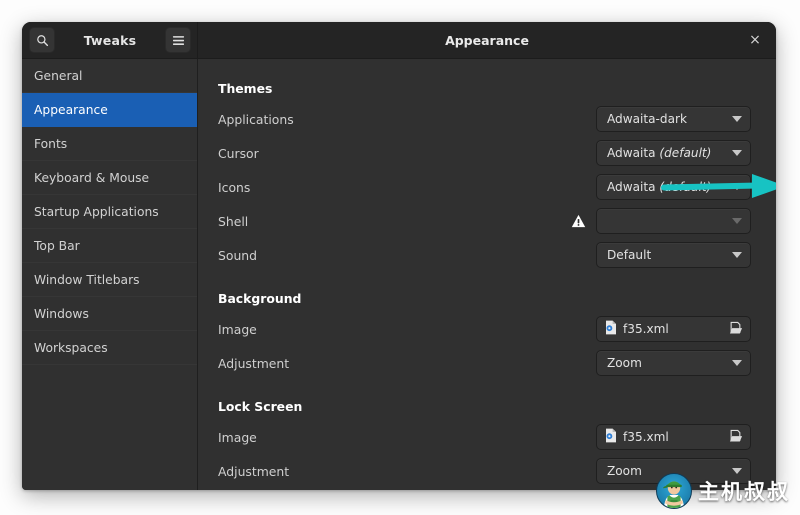 The height and width of the screenshot is (515, 800). I want to click on sidebar-item-startup-applications: Startup Applications, so click(109, 212).